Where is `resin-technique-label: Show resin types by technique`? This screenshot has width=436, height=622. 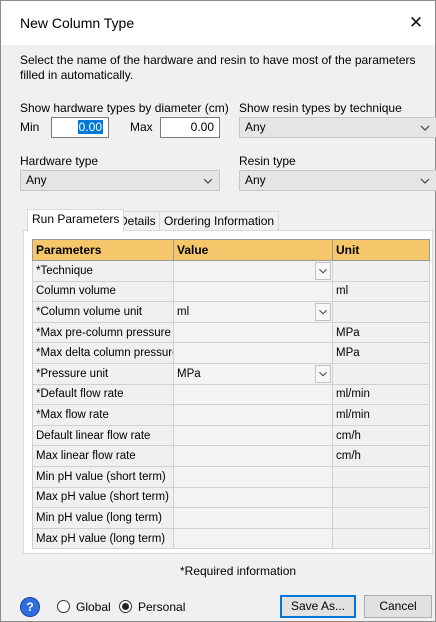
resin-technique-label: Show resin types by technique is located at coordinates (320, 108).